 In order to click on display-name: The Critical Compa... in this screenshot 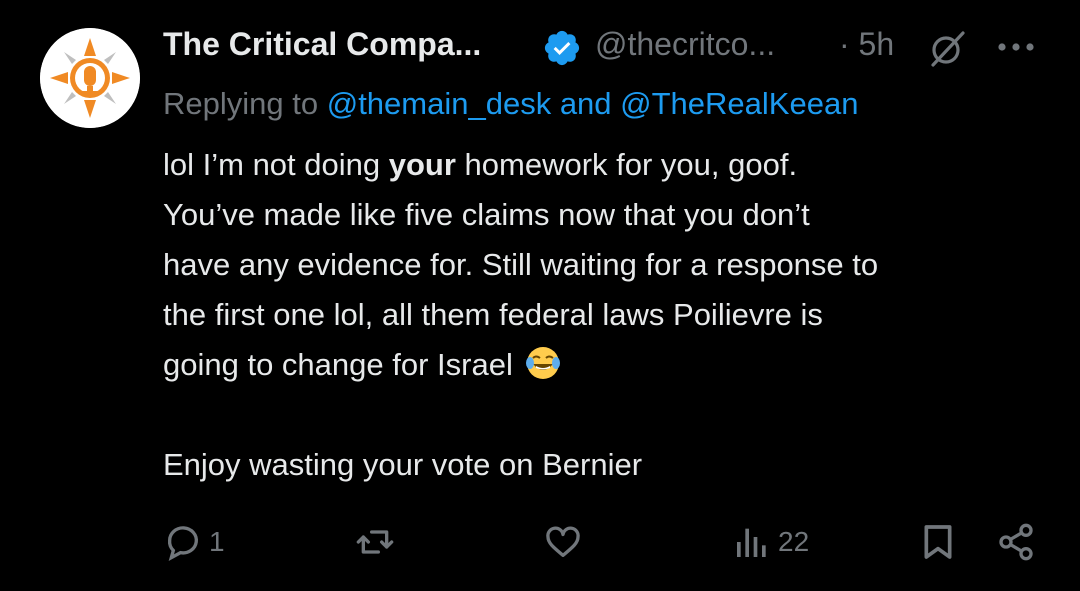, I will do `click(322, 44)`.